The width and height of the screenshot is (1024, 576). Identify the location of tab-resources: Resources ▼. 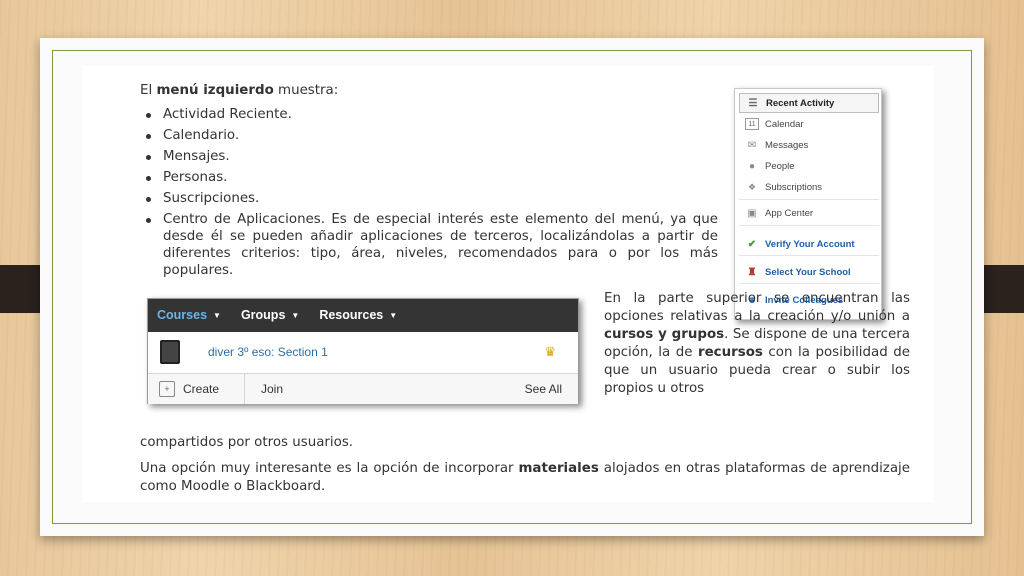
(358, 315).